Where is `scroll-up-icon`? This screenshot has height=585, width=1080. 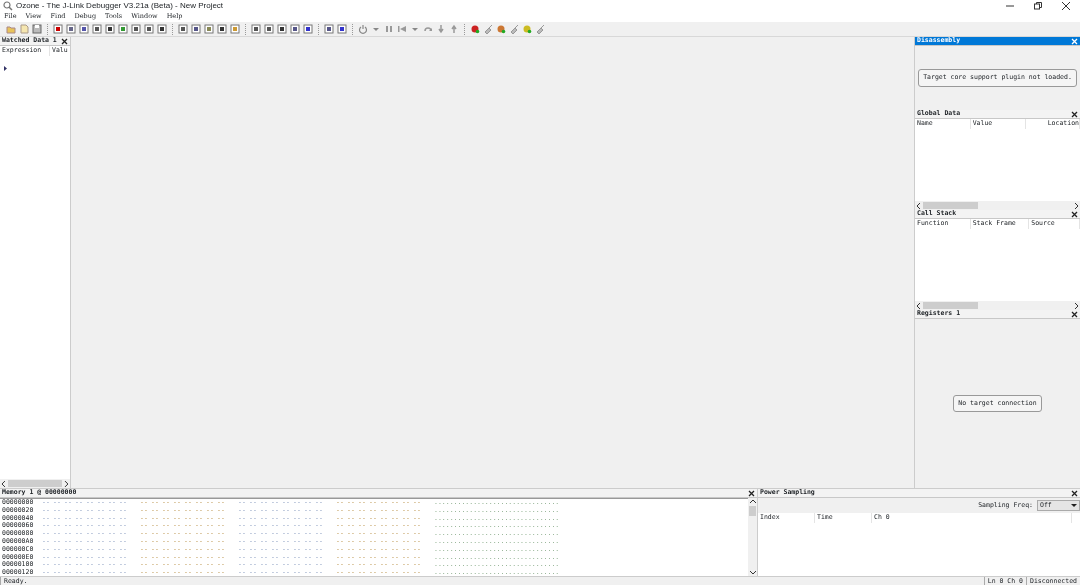
scroll-up-icon is located at coordinates (752, 502).